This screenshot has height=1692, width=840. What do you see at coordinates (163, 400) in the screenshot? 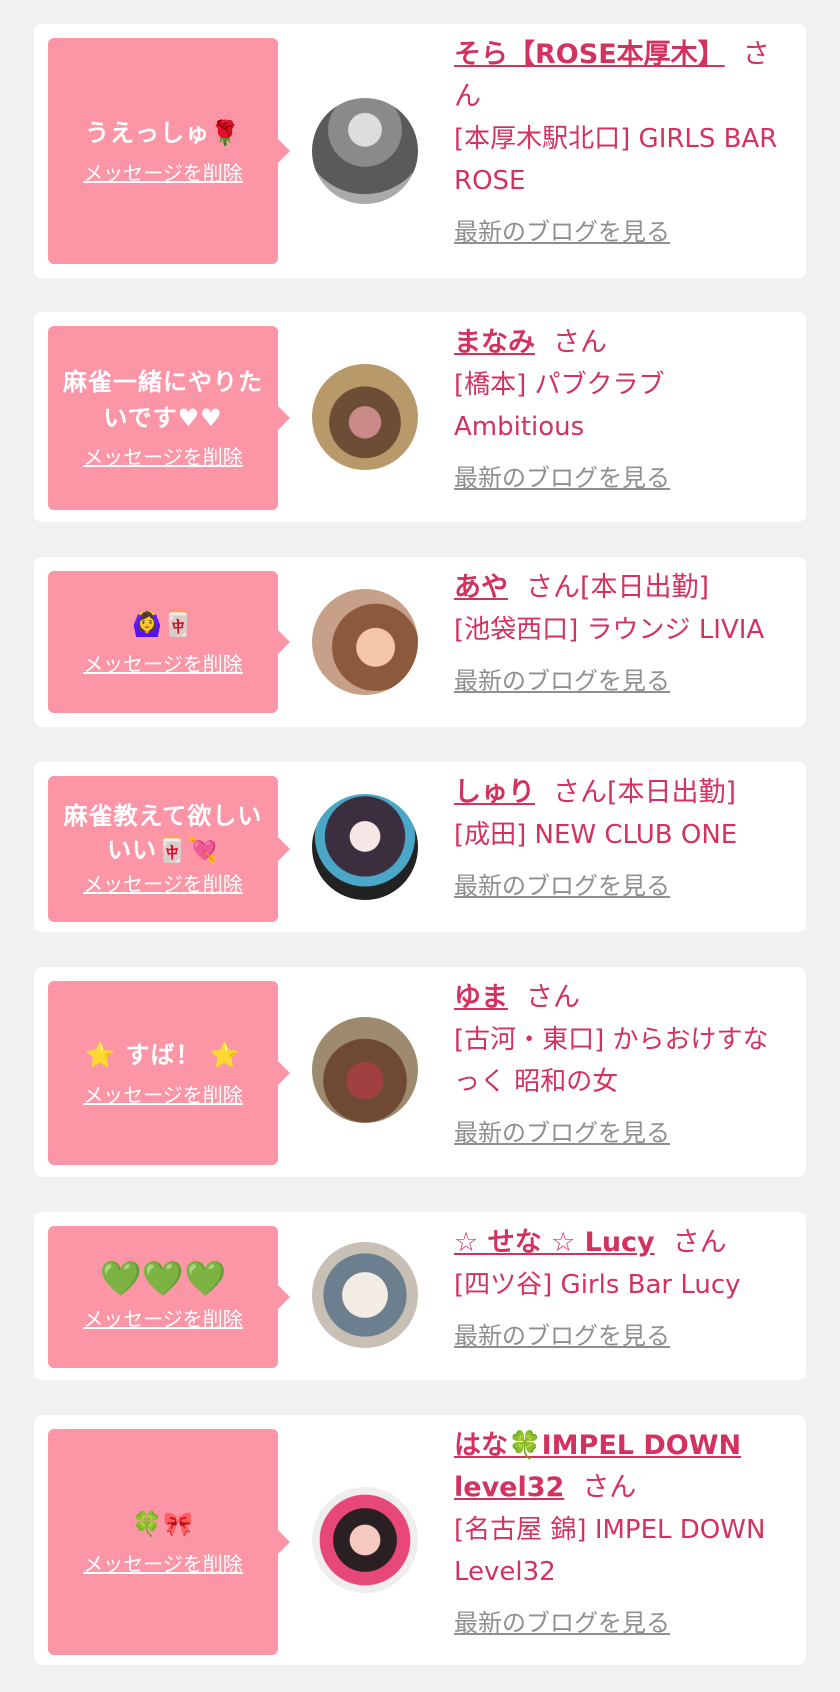
I see `message-text: 麻雀一緒にやりたいです♥♥` at bounding box center [163, 400].